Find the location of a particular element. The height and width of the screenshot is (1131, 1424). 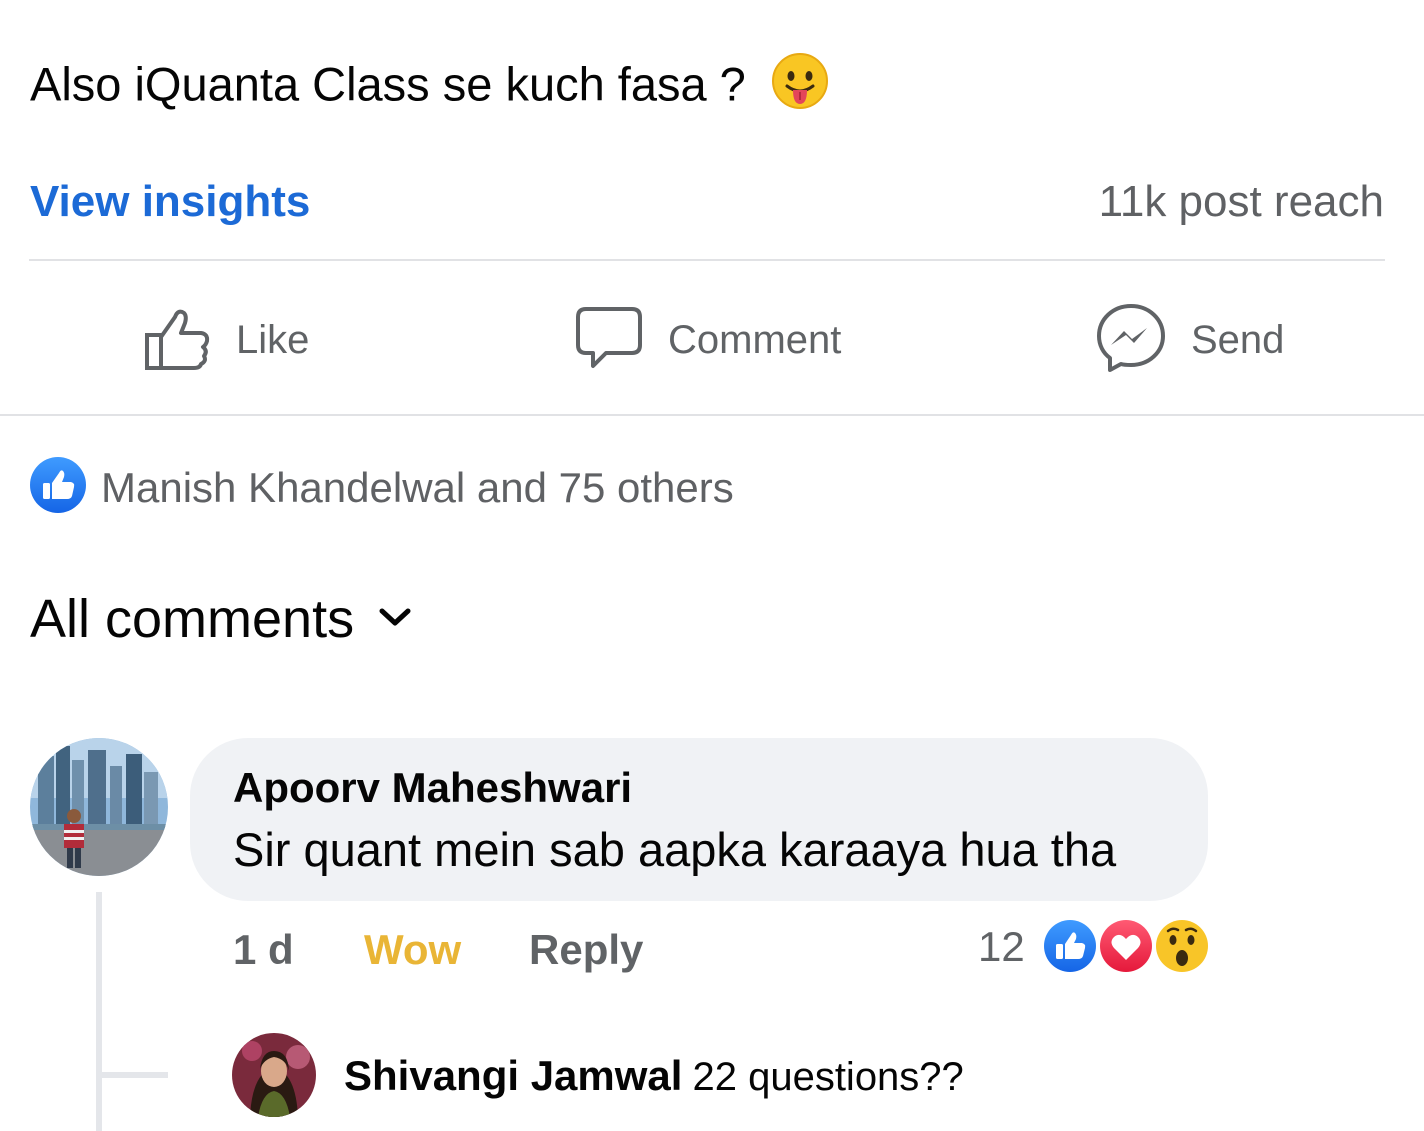

view-insights-link: View insights is located at coordinates (170, 202).